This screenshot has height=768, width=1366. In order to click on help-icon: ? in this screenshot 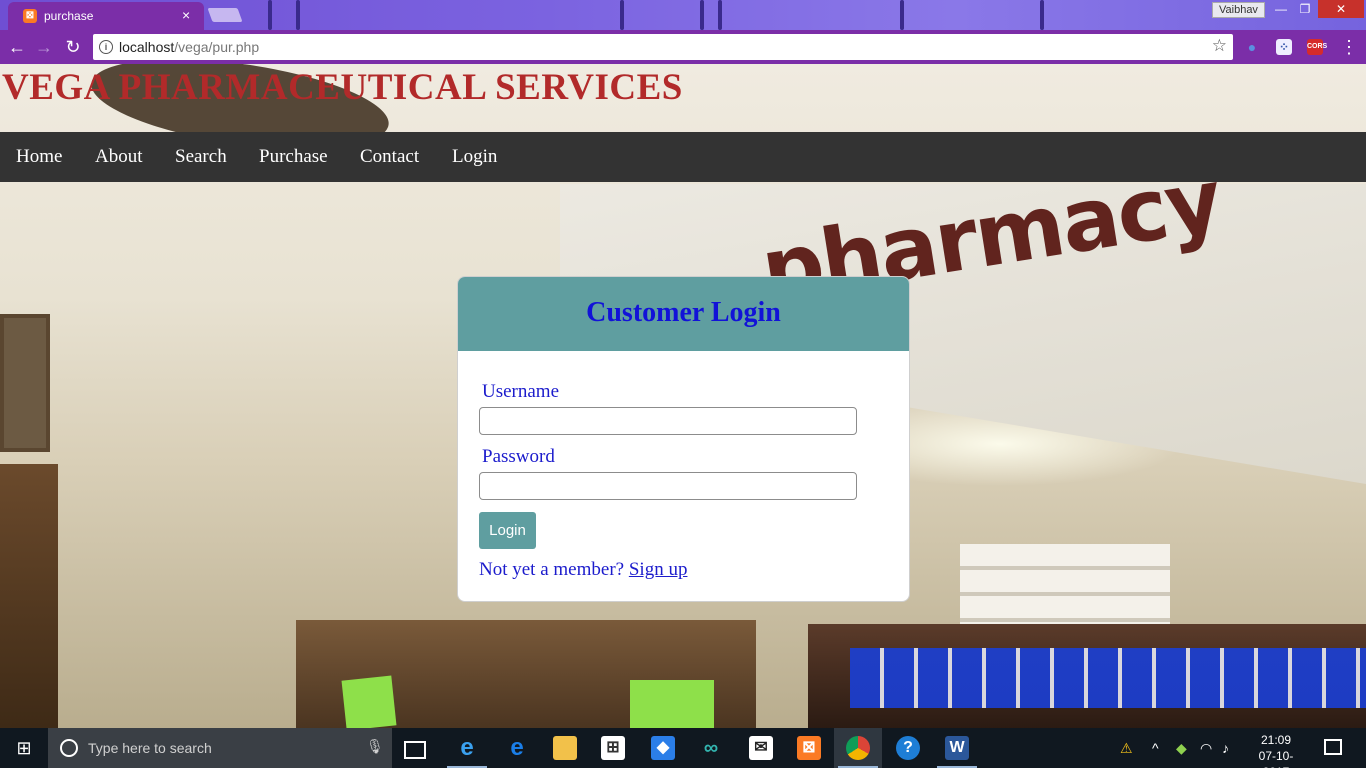, I will do `click(908, 748)`.